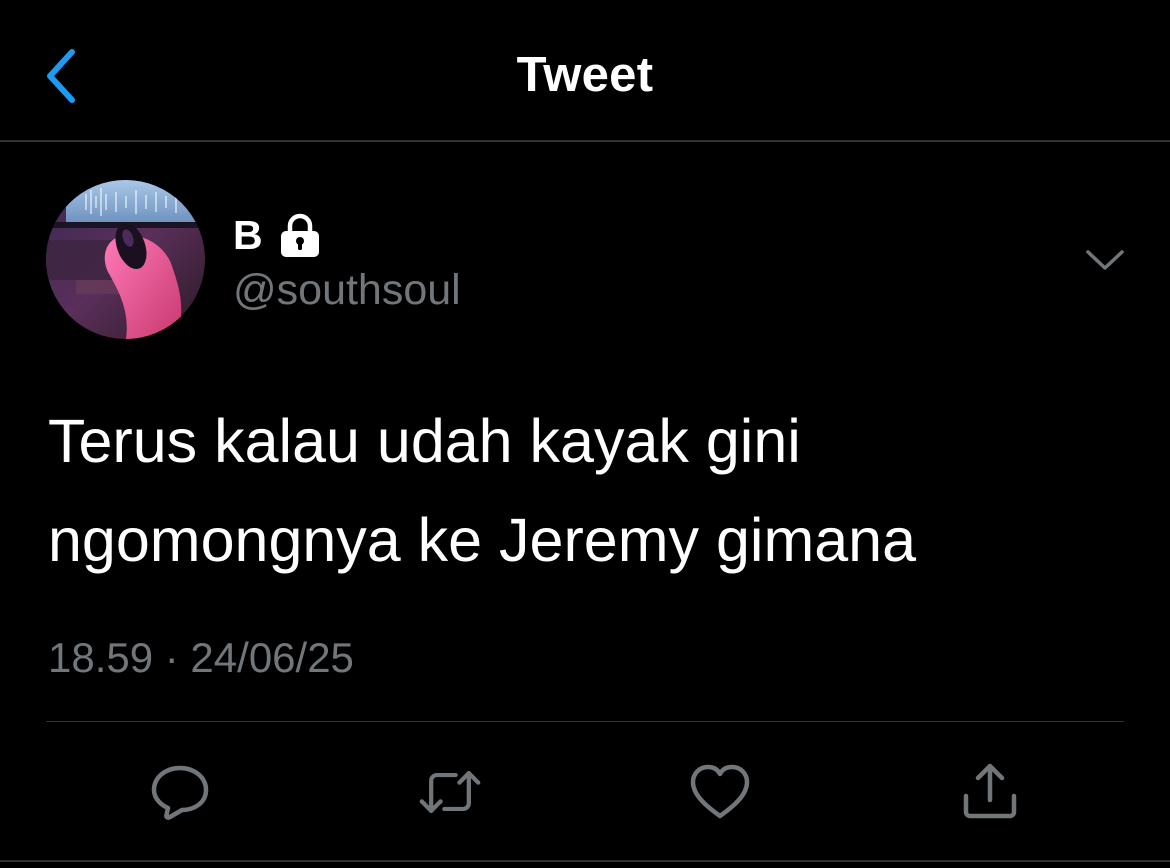  Describe the element at coordinates (585, 75) in the screenshot. I see `page-title: Tweet` at that location.